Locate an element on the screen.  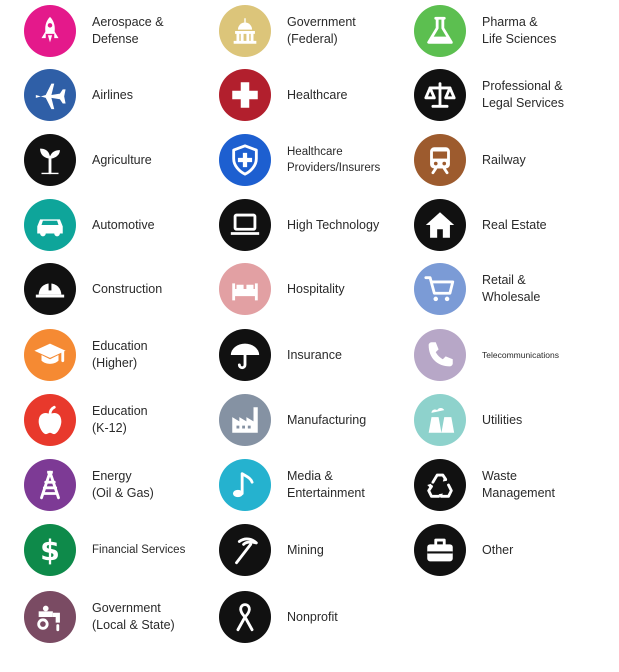
industry-item: $ Financial Services is located at coordinates (104, 550).